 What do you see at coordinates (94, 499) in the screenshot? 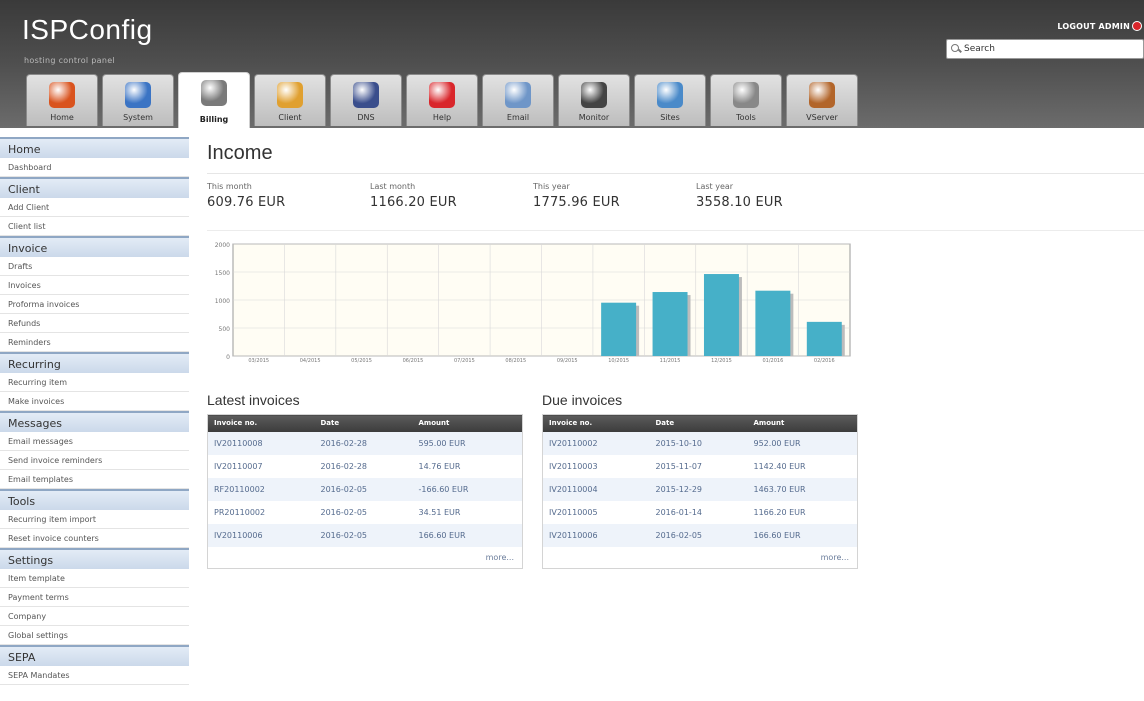
I see `sidebar-section-tools: Tools` at bounding box center [94, 499].